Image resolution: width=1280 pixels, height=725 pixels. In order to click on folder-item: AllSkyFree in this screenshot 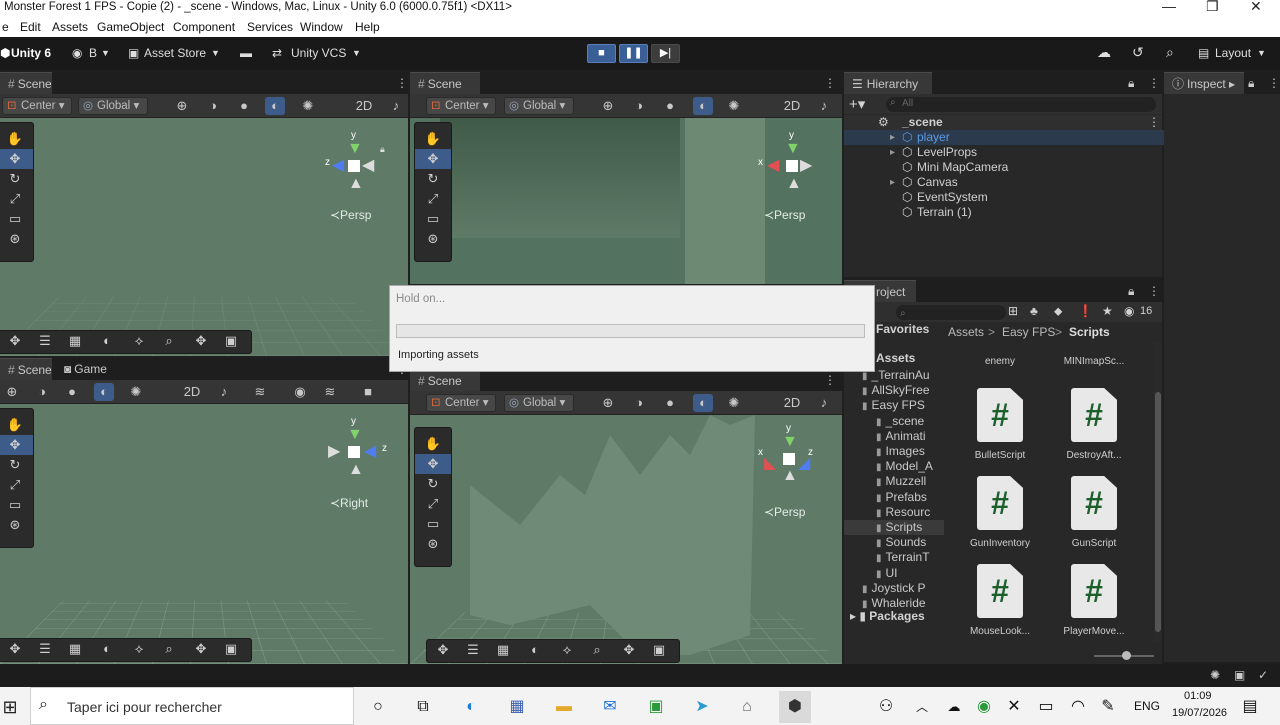, I will do `click(896, 390)`.